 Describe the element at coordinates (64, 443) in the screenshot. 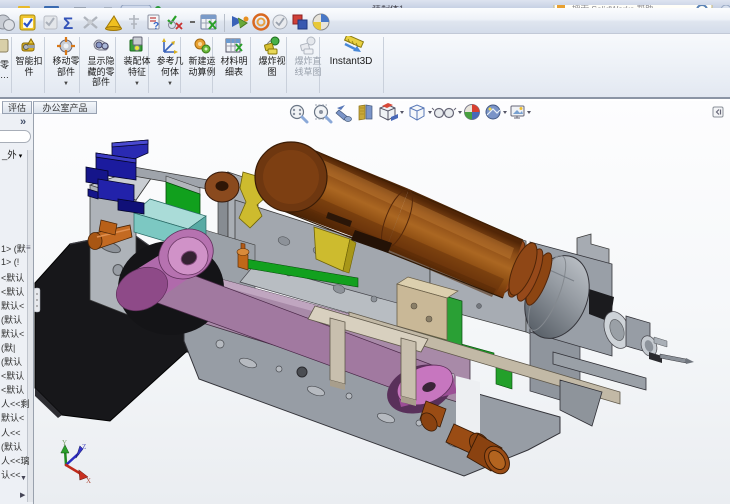

I see `svg-text: Y` at that location.